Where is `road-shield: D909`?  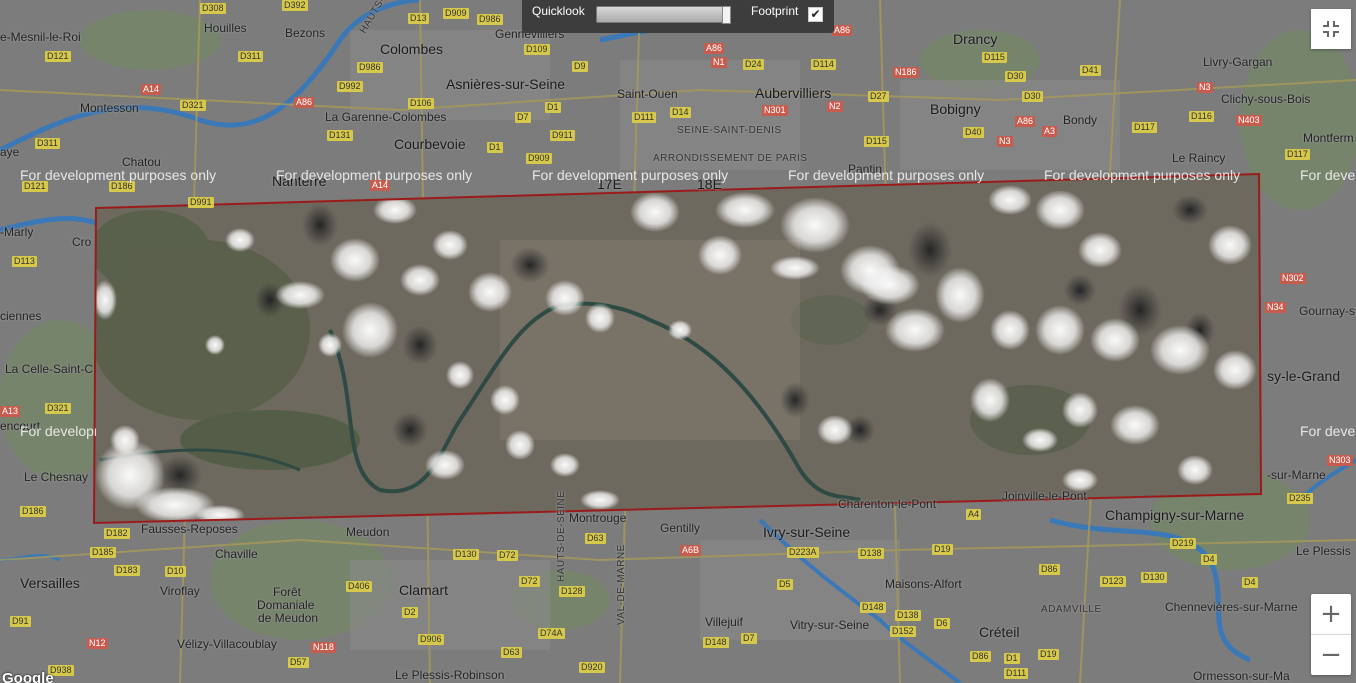
road-shield: D909 is located at coordinates (456, 13).